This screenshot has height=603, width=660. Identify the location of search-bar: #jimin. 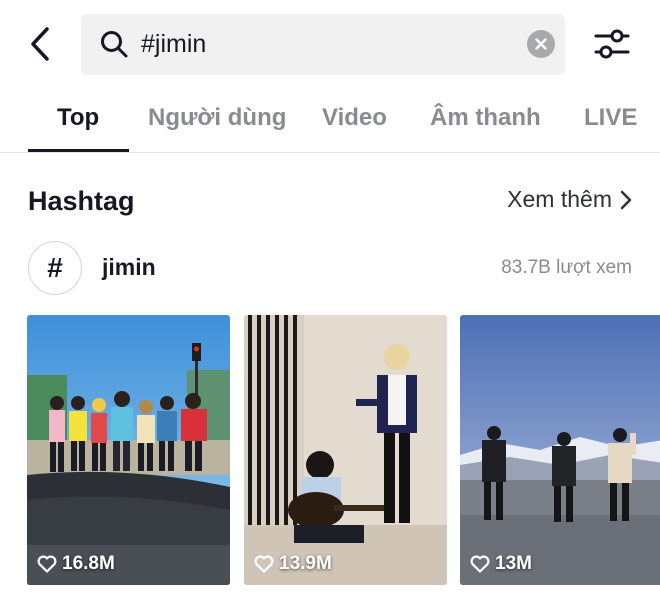
(323, 44).